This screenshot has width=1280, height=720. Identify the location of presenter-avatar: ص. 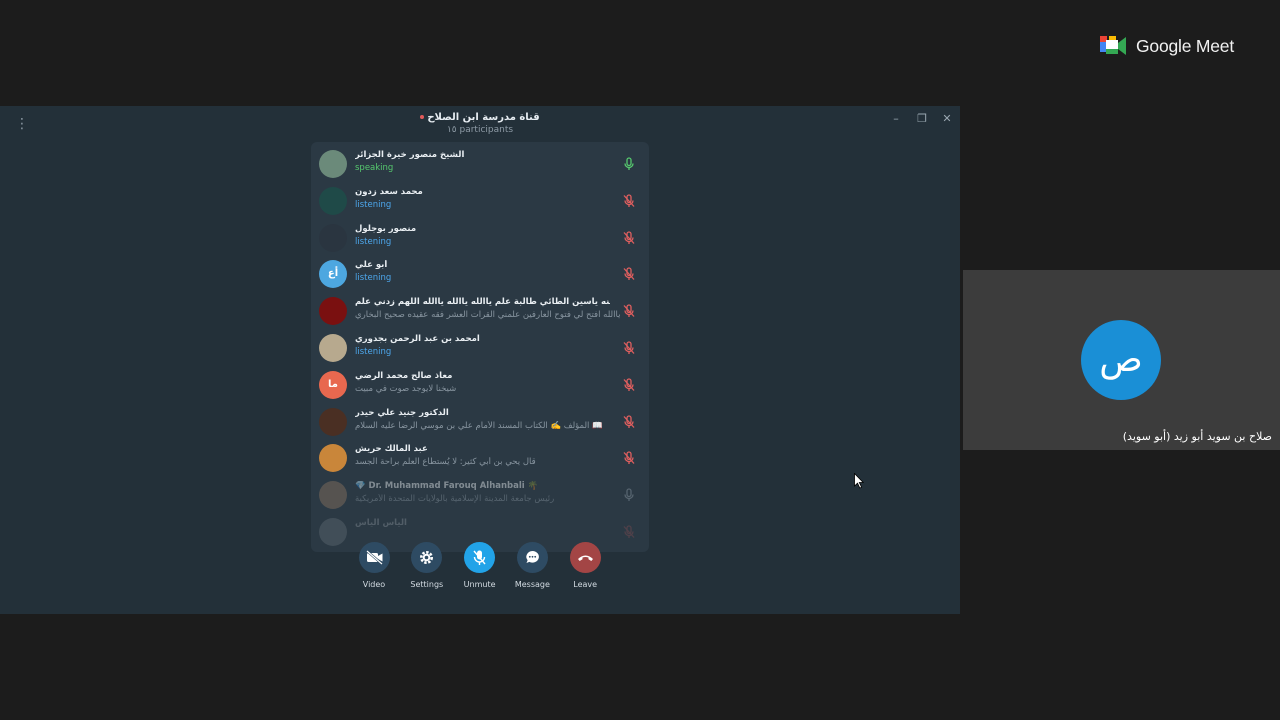
(1121, 360).